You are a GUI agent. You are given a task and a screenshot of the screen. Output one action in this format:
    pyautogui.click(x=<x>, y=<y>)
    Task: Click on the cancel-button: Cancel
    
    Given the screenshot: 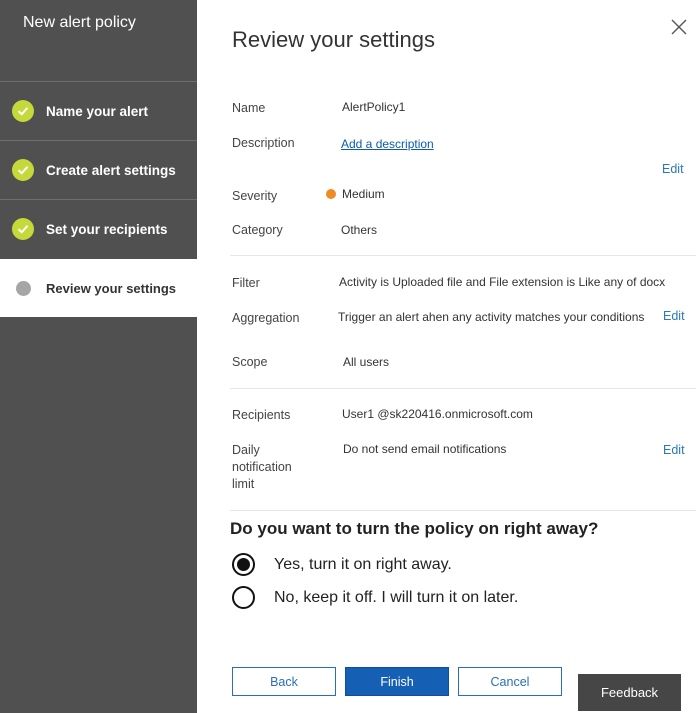 What is the action you would take?
    pyautogui.click(x=510, y=681)
    